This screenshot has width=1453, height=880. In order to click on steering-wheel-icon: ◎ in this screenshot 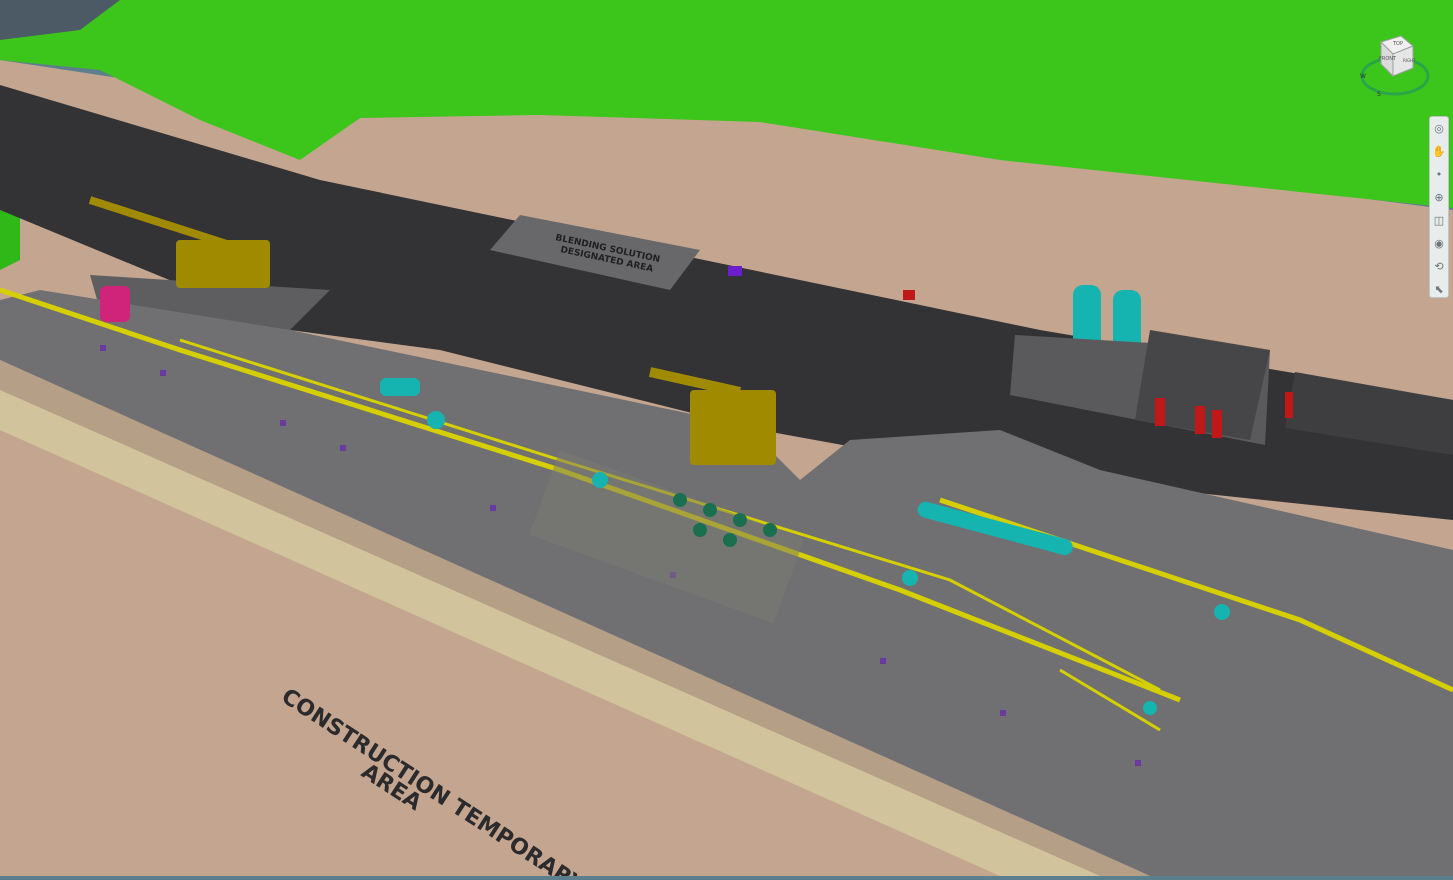, I will do `click(1439, 129)`.